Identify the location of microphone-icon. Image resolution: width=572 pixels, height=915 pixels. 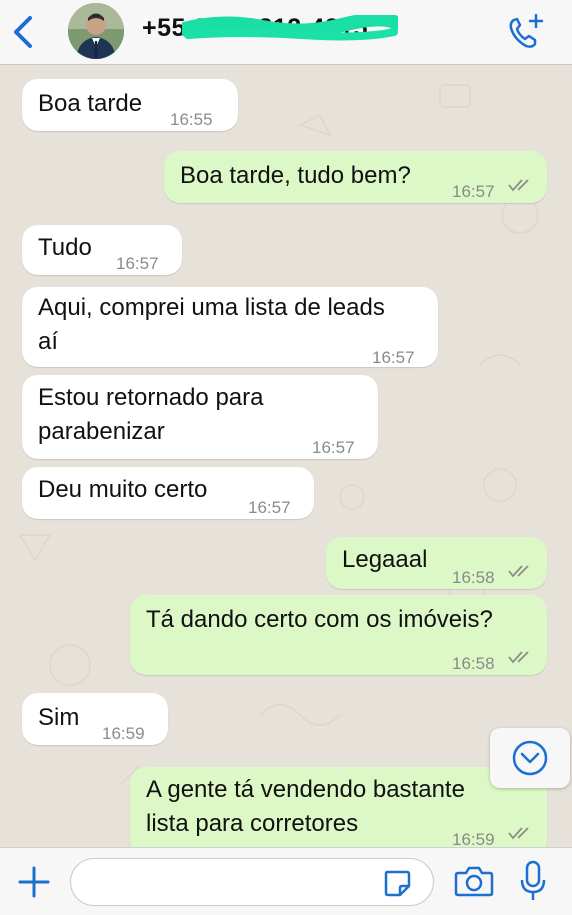
(533, 880).